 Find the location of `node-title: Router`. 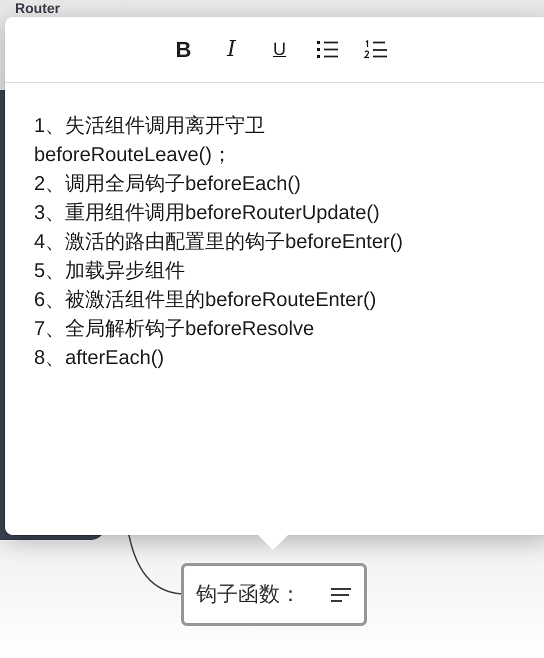

node-title: Router is located at coordinates (37, 8).